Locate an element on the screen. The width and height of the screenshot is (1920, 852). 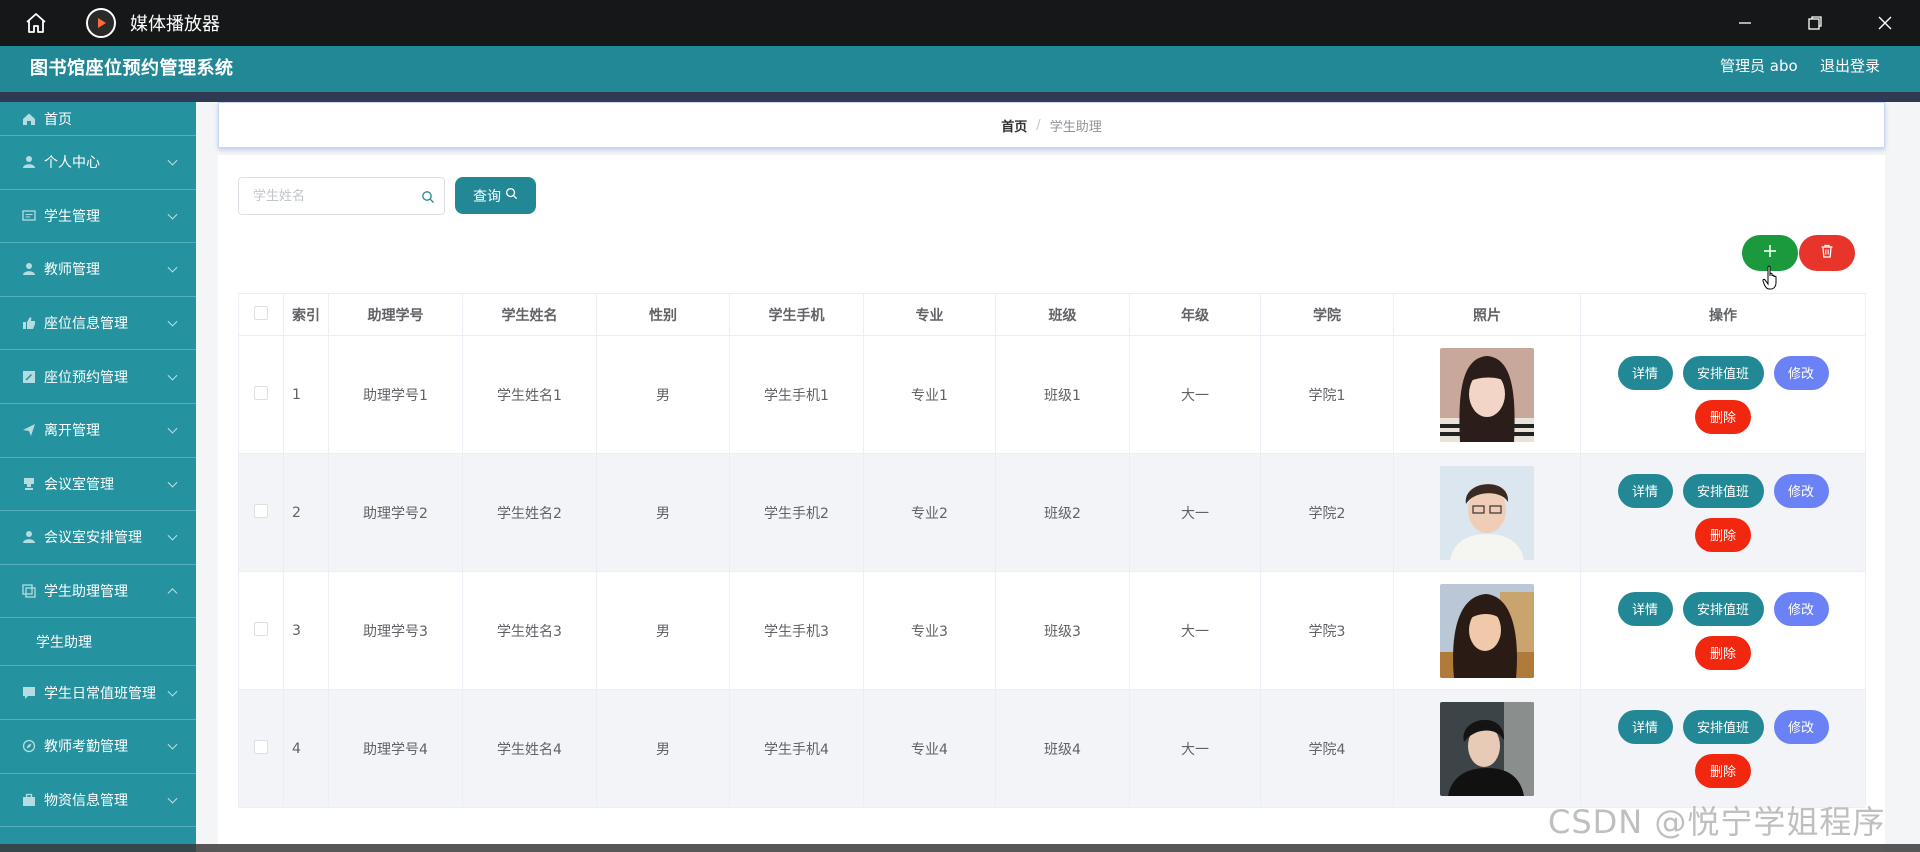
breadcrumb-home: 首页 is located at coordinates (1014, 125).